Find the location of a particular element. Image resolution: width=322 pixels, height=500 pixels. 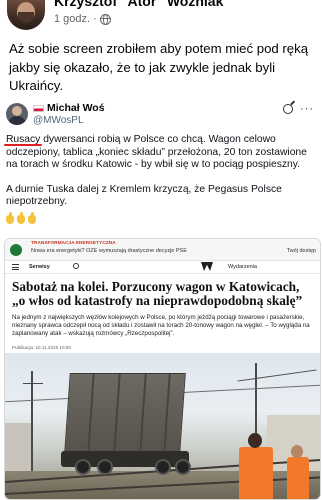

nav-serwisy: Serwisy is located at coordinates (39, 267).